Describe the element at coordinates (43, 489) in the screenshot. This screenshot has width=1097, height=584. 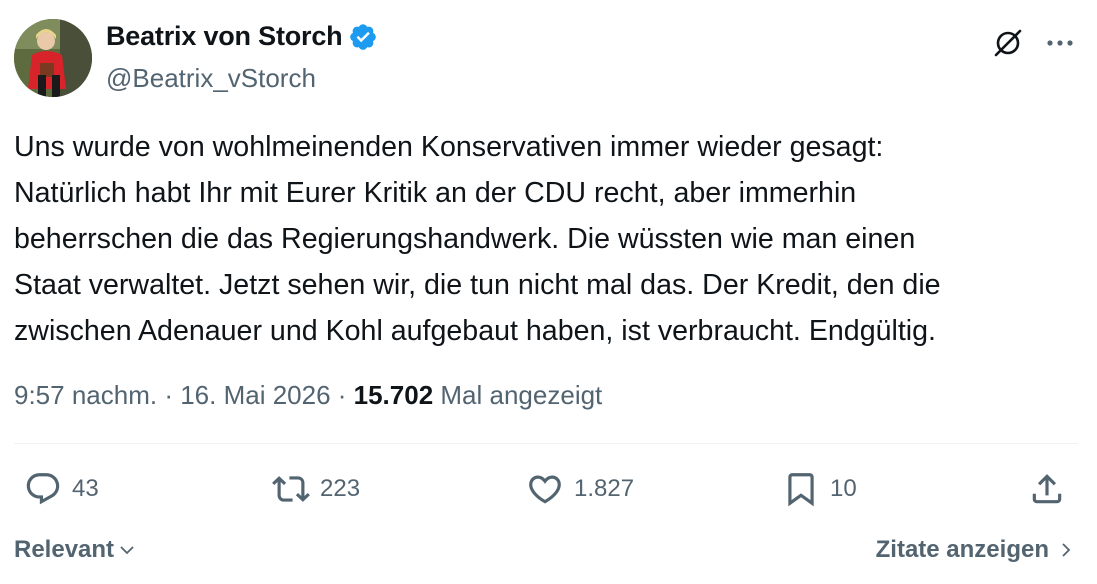
I see `reply-icon` at that location.